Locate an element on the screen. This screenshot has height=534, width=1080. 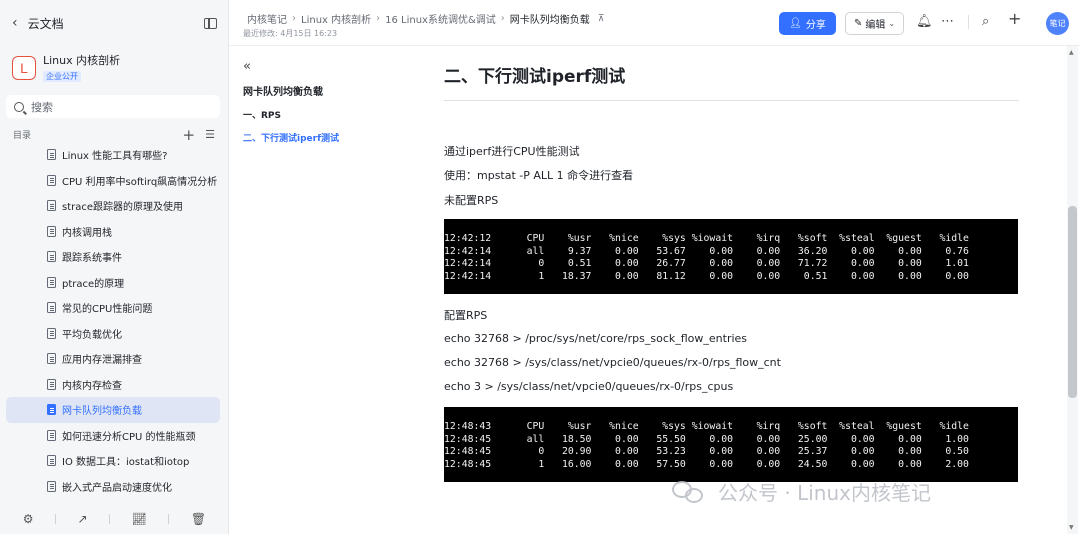
avatar: 笔记 is located at coordinates (1057, 23).